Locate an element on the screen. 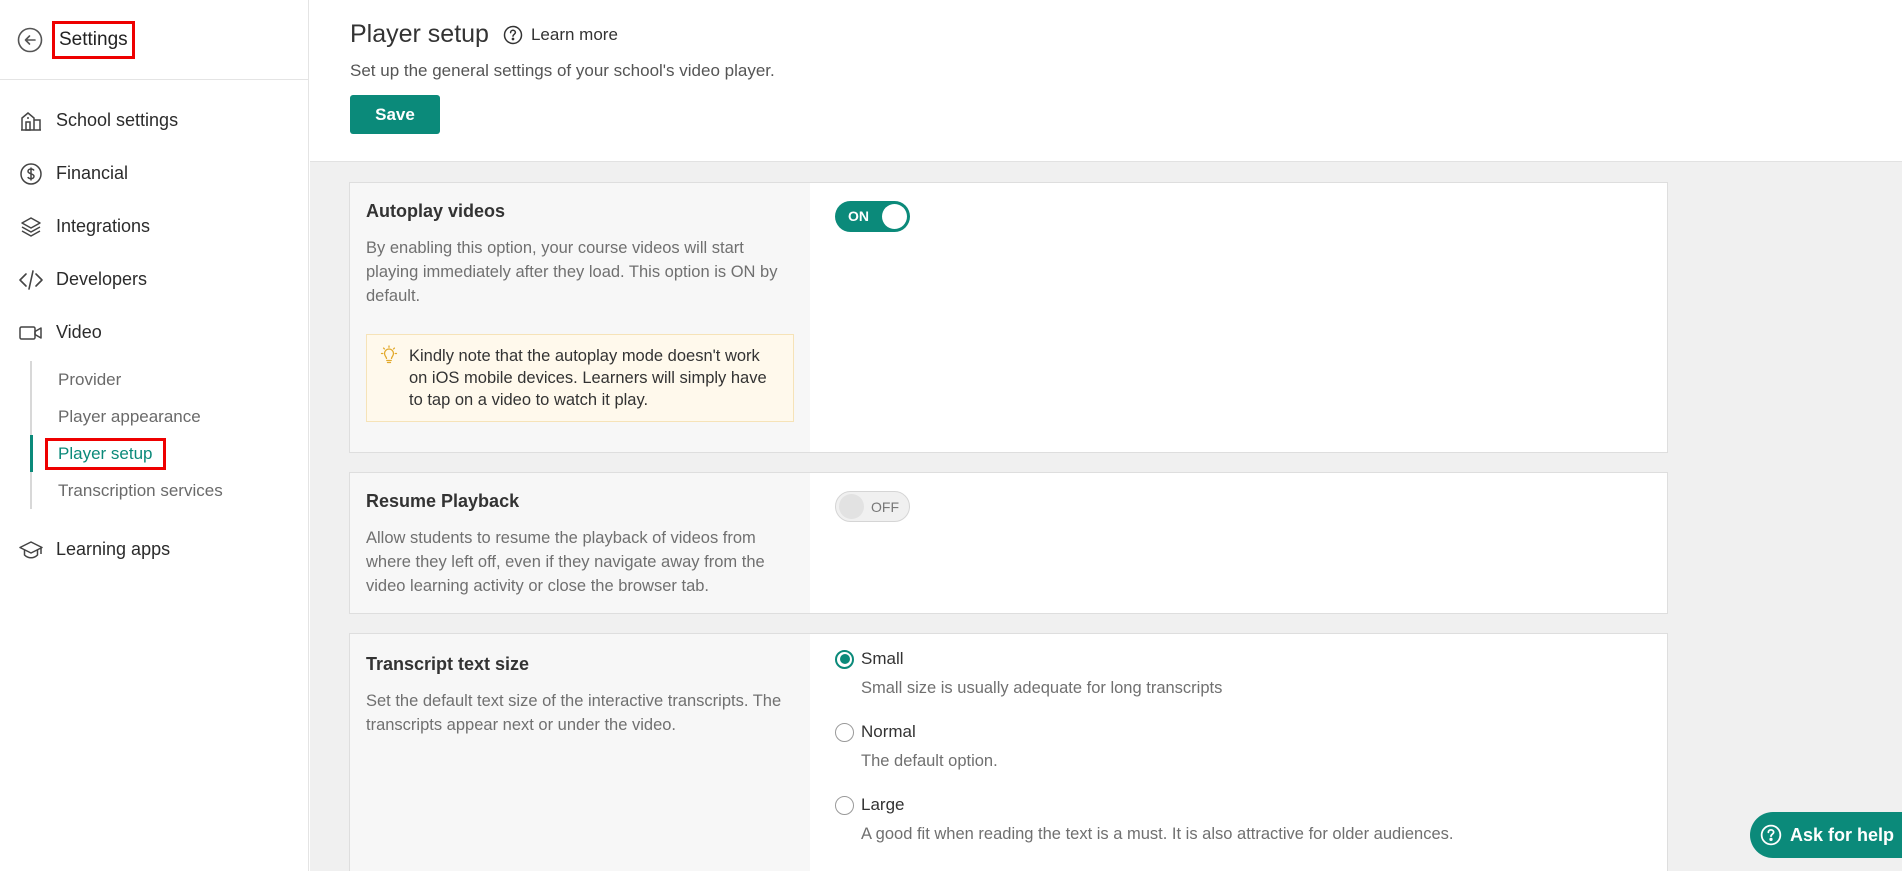 This screenshot has width=1902, height=871. learn-more-link: Learn more is located at coordinates (560, 35).